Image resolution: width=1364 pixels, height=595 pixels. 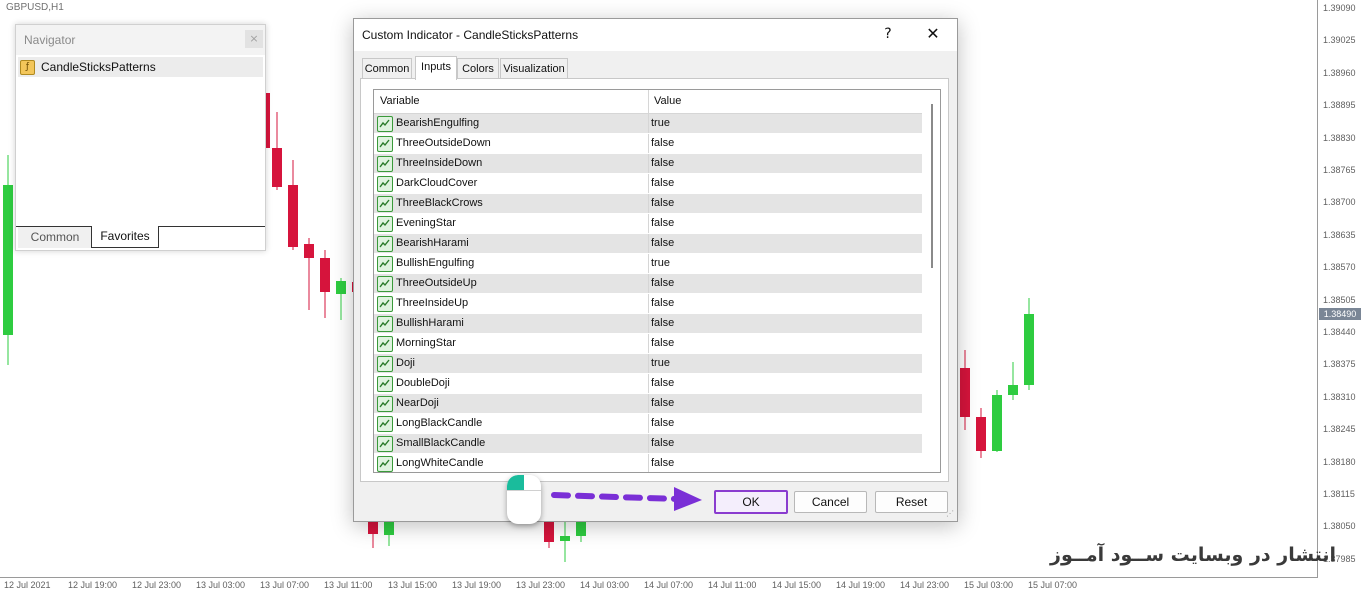 I want to click on table-row: SmallBlackCandle false, so click(x=648, y=444).